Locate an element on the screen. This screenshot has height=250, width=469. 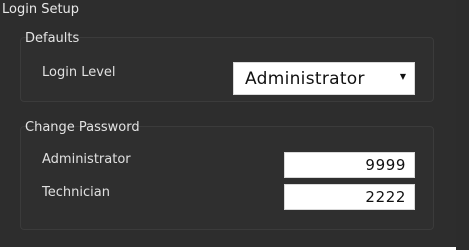
technician-password-label: Technician is located at coordinates (76, 192).